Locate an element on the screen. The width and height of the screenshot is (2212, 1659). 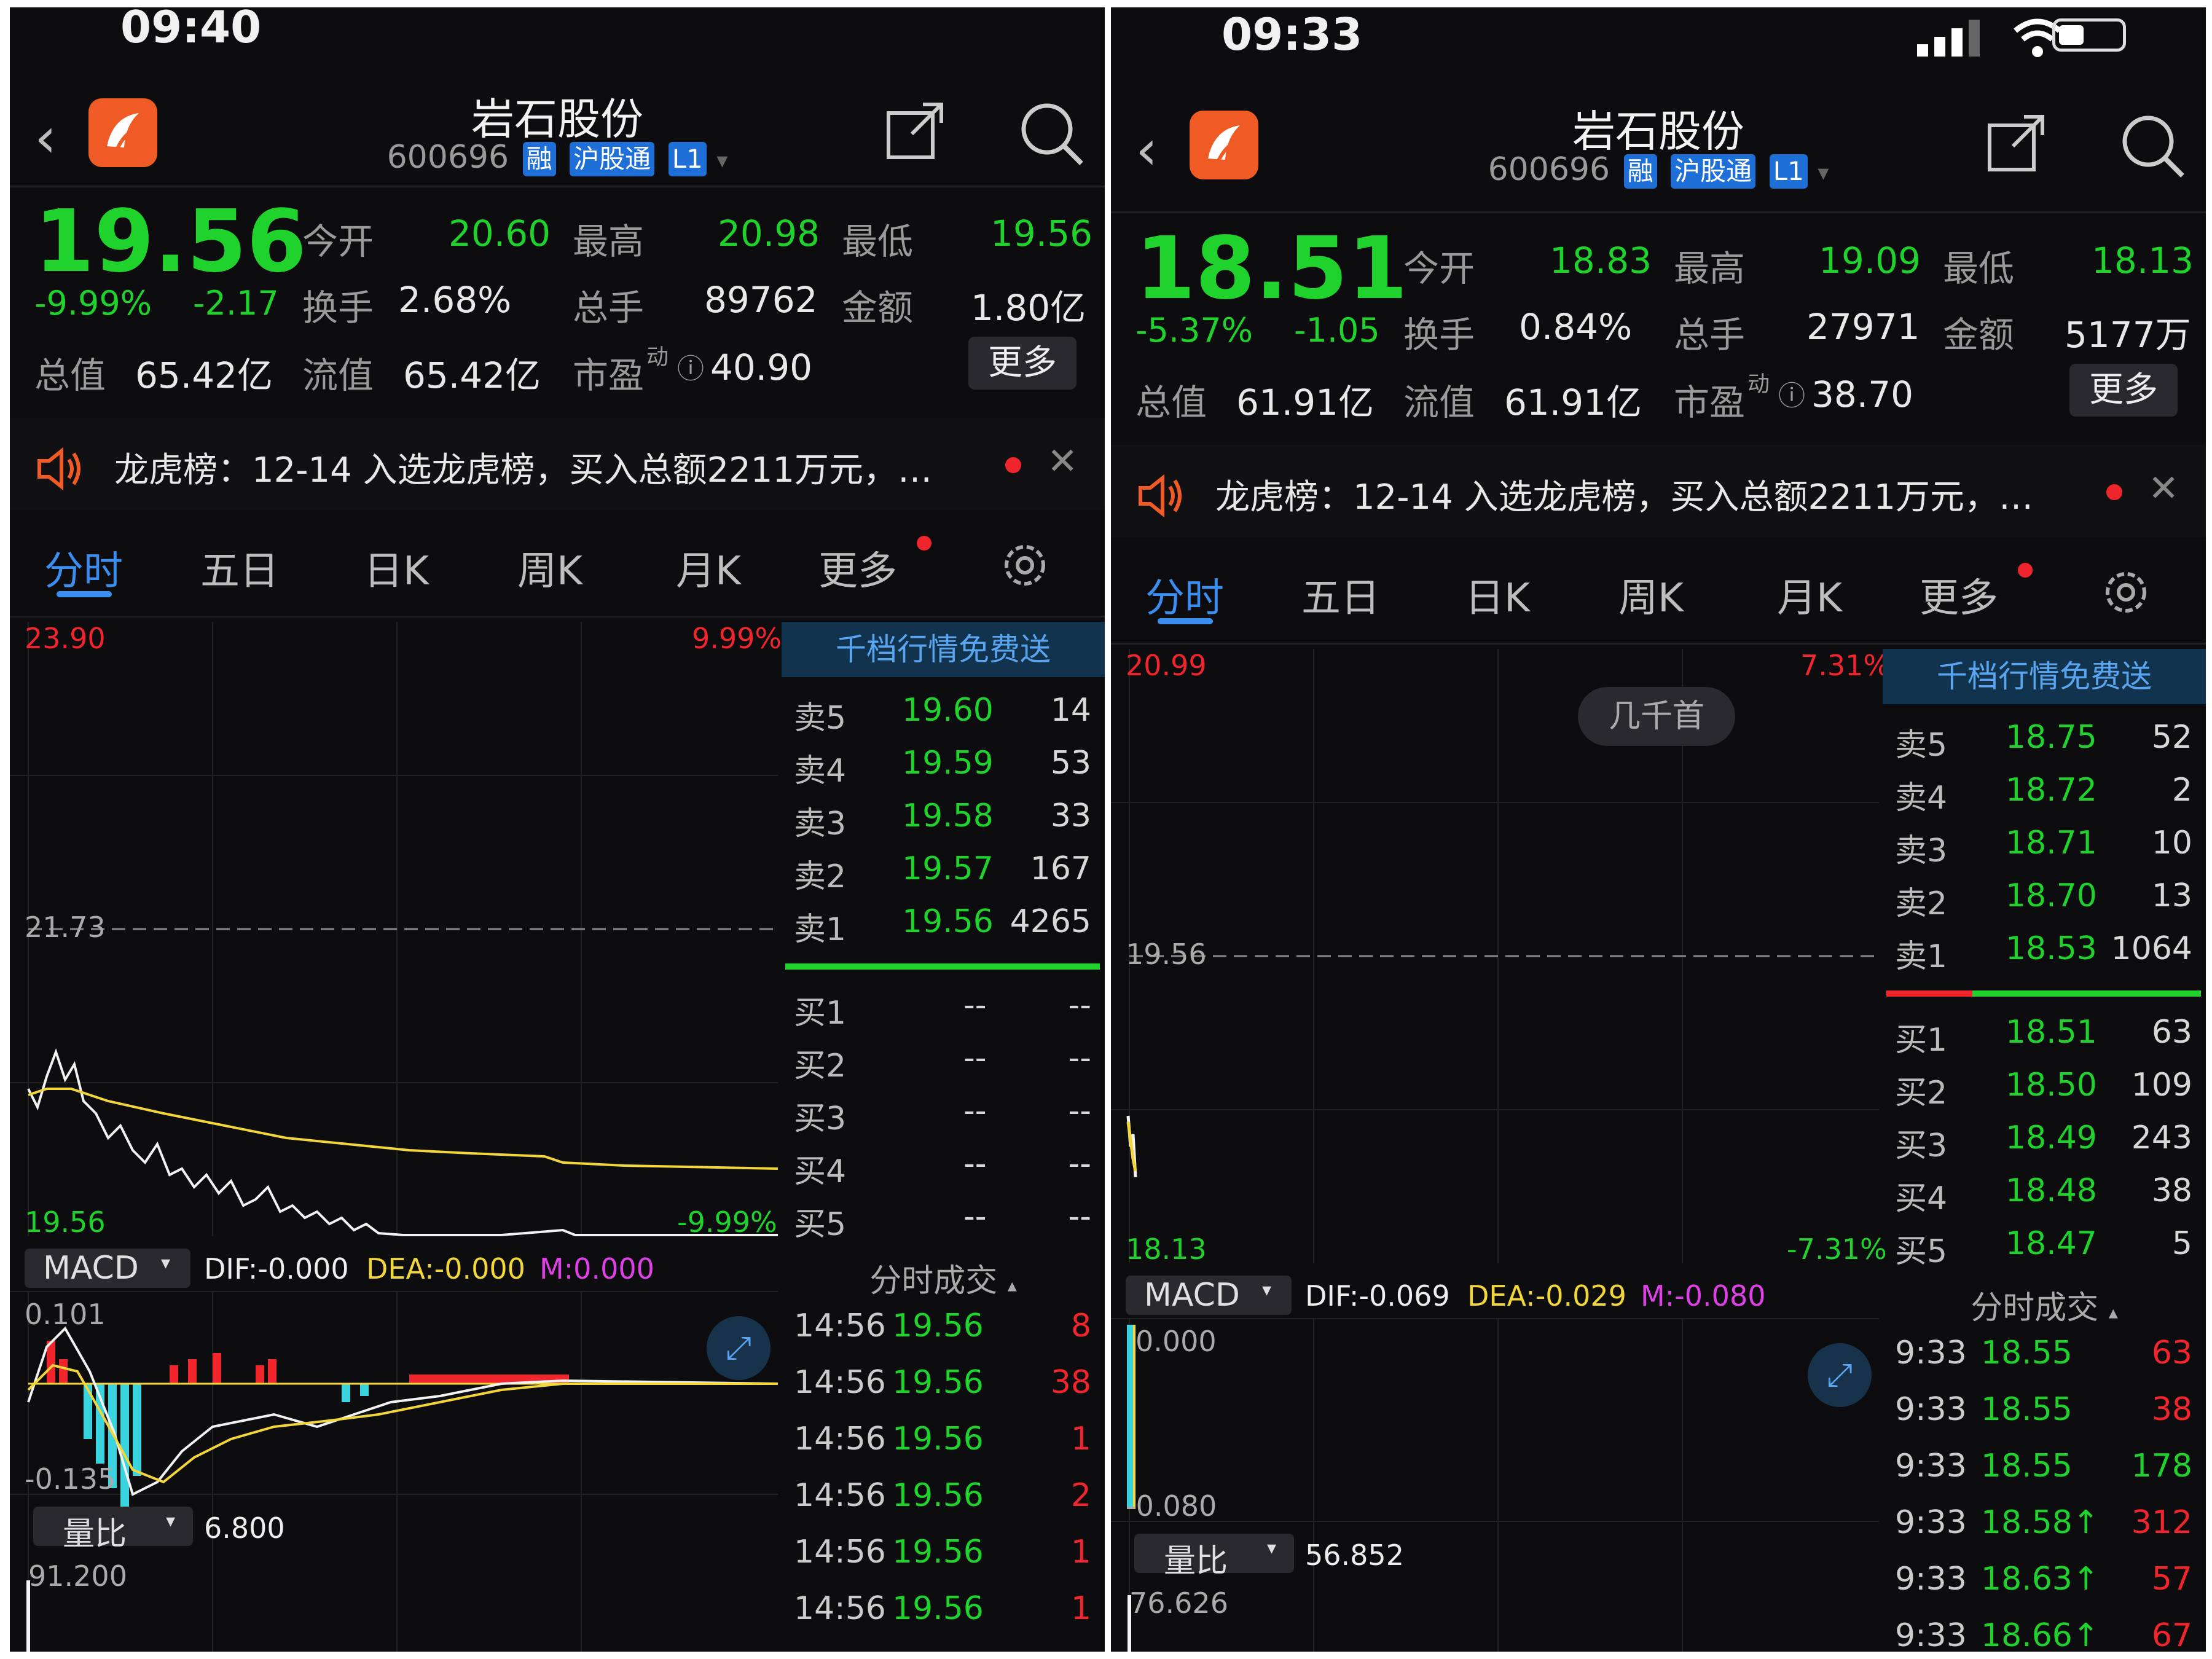
stat-label-turnover: 换手 is located at coordinates (338, 308).